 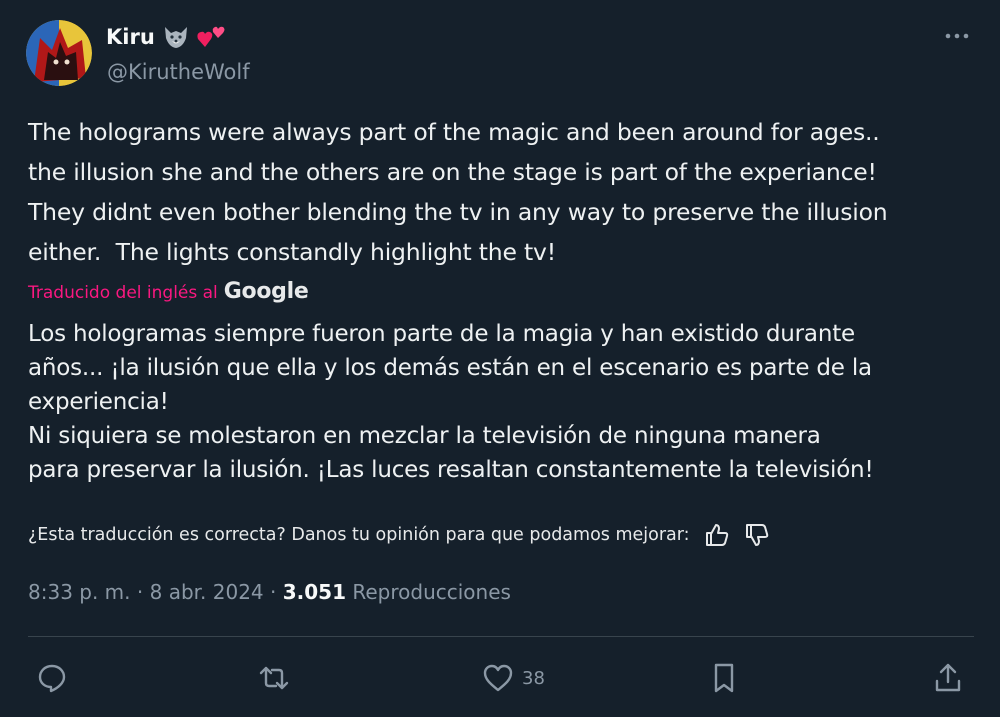 I want to click on like-count: 38, so click(x=533, y=678).